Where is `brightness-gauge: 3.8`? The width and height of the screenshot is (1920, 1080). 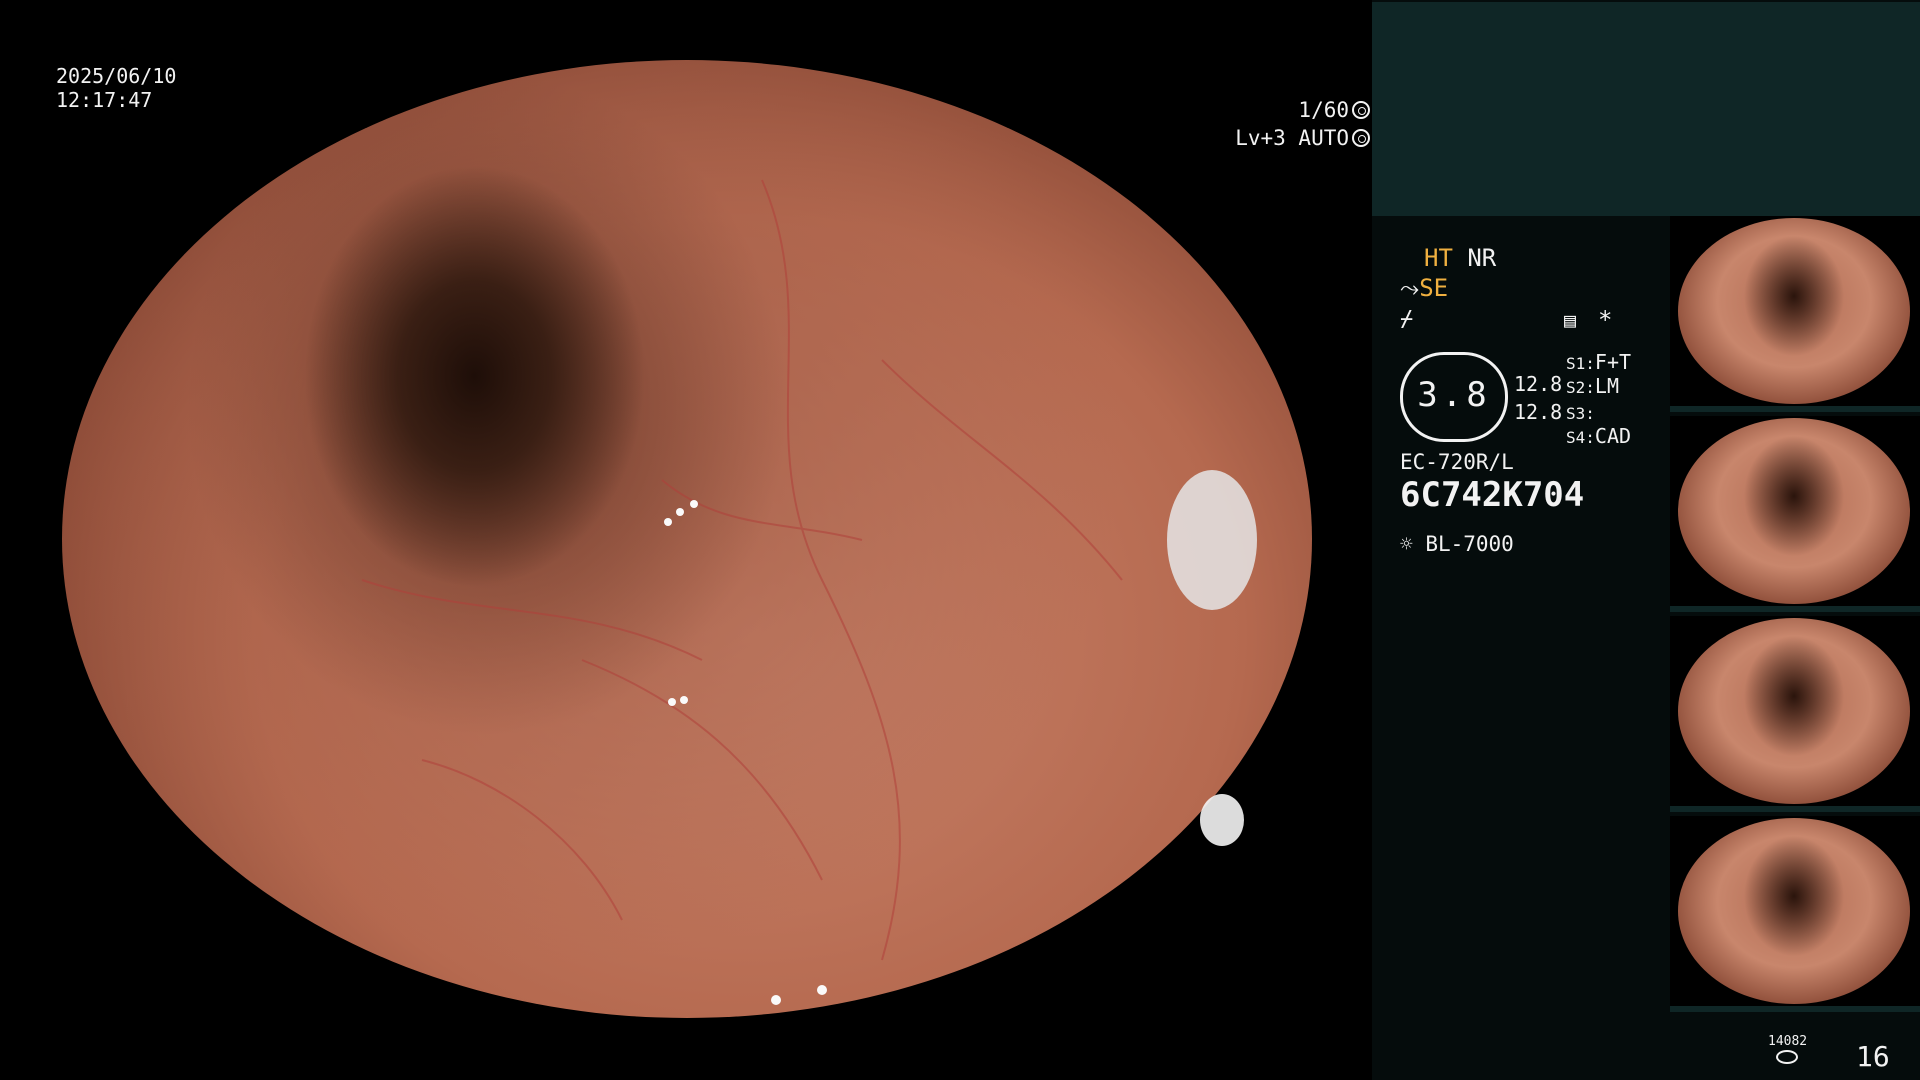
brightness-gauge: 3.8 is located at coordinates (1454, 397).